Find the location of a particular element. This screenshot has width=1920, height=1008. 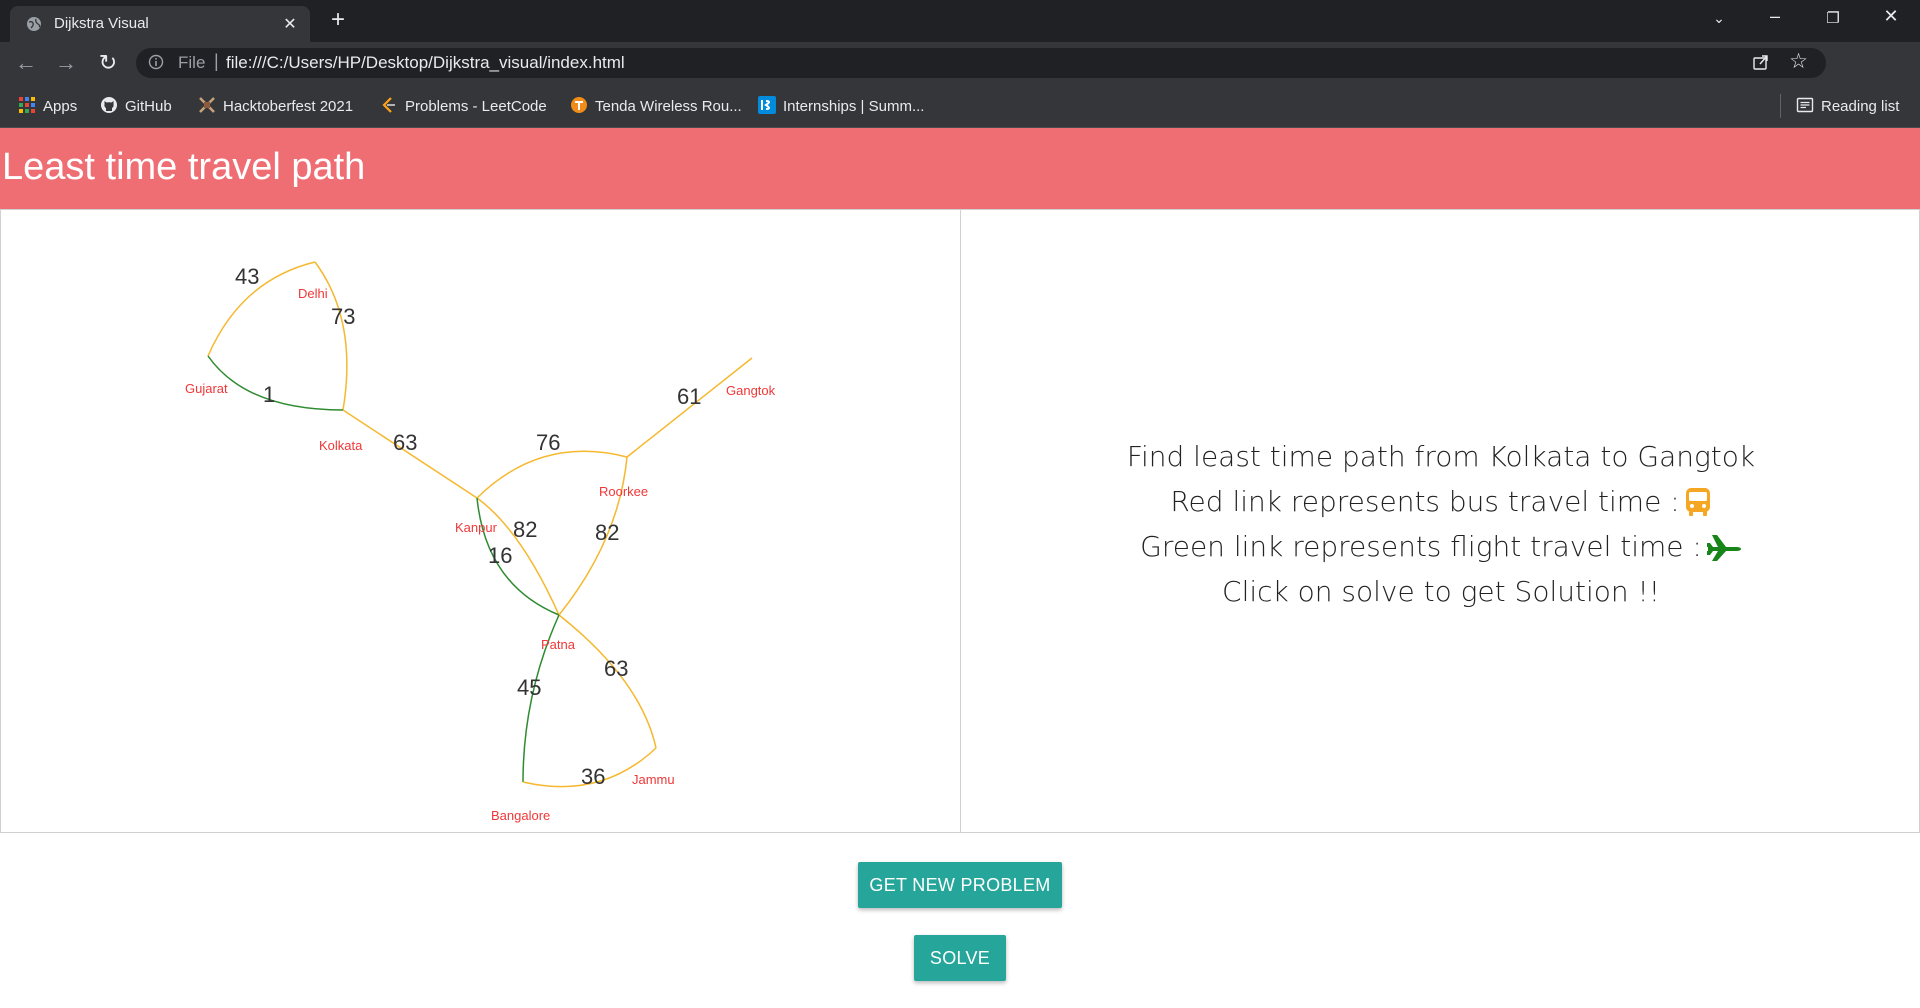

bookmark-leetcode: Problems - LeetCode is located at coordinates (463, 105).